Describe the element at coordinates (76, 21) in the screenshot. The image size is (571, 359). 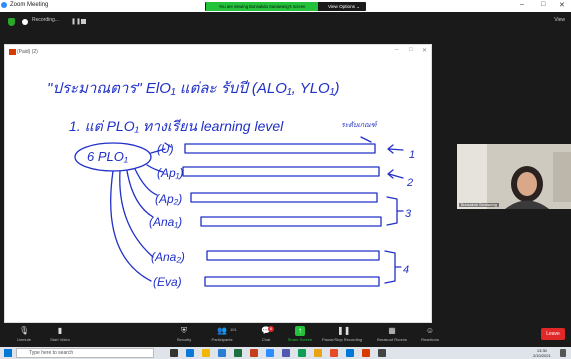
I see `pause-recording-icon: ❚❚` at that location.